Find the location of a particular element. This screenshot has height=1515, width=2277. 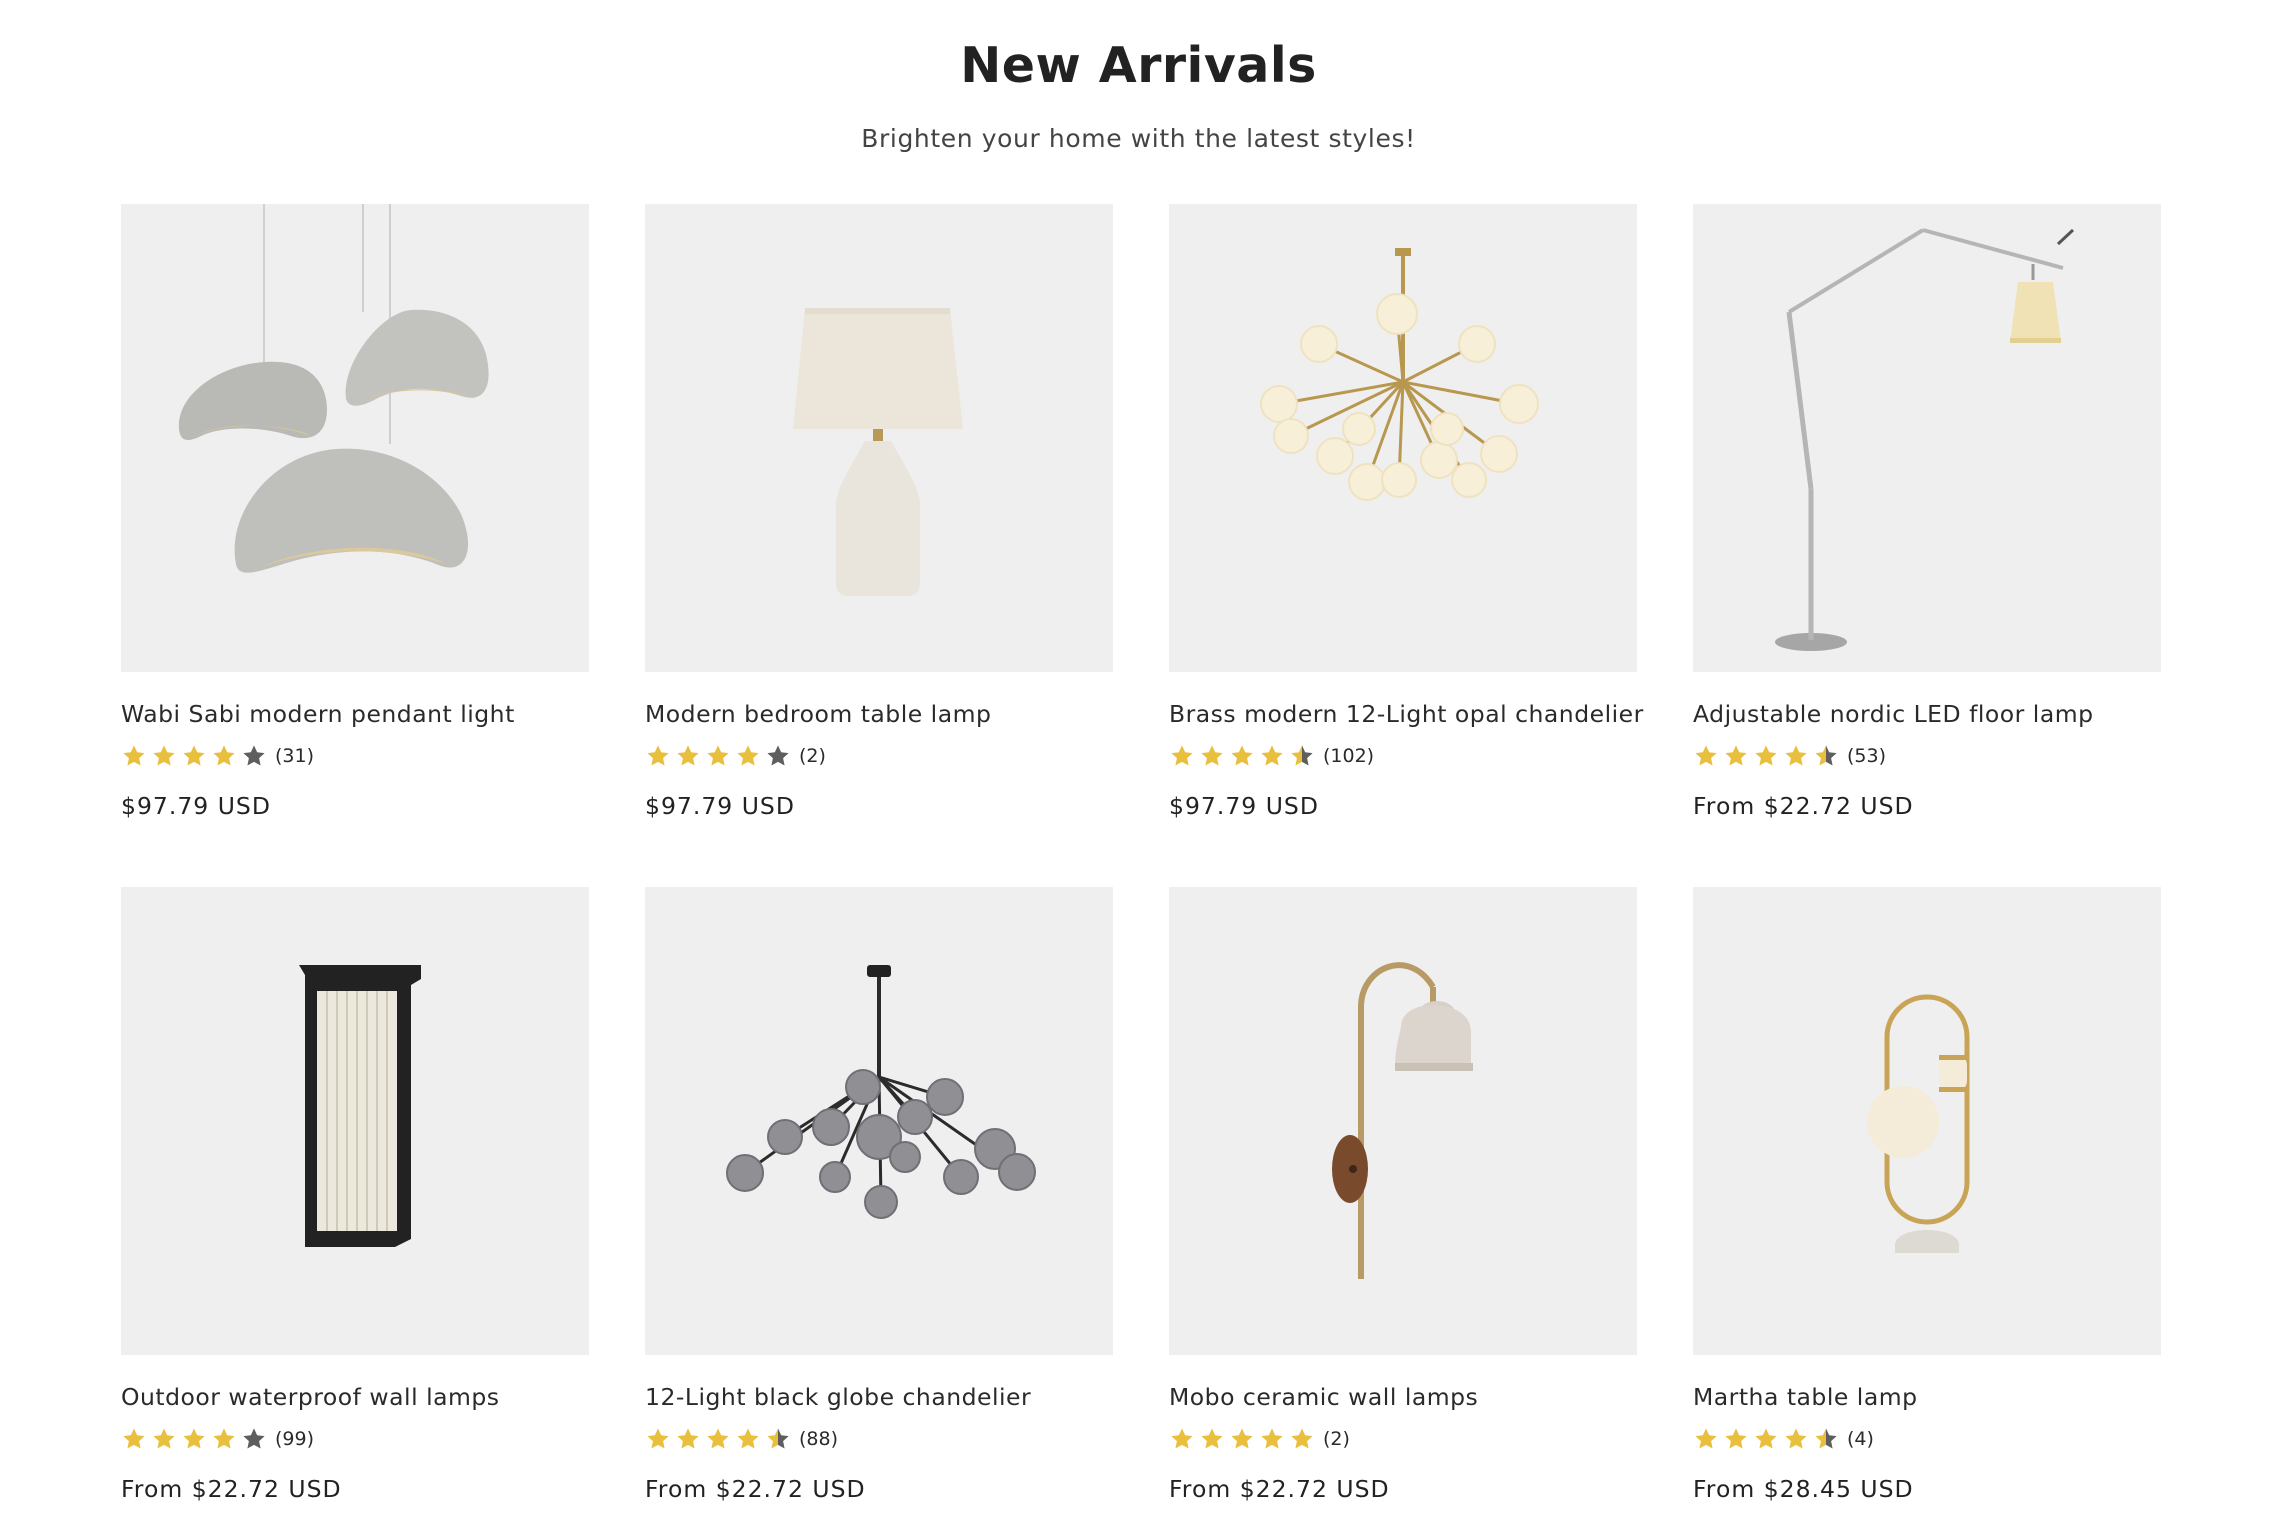

table-lamp-icon is located at coordinates (878, 452).